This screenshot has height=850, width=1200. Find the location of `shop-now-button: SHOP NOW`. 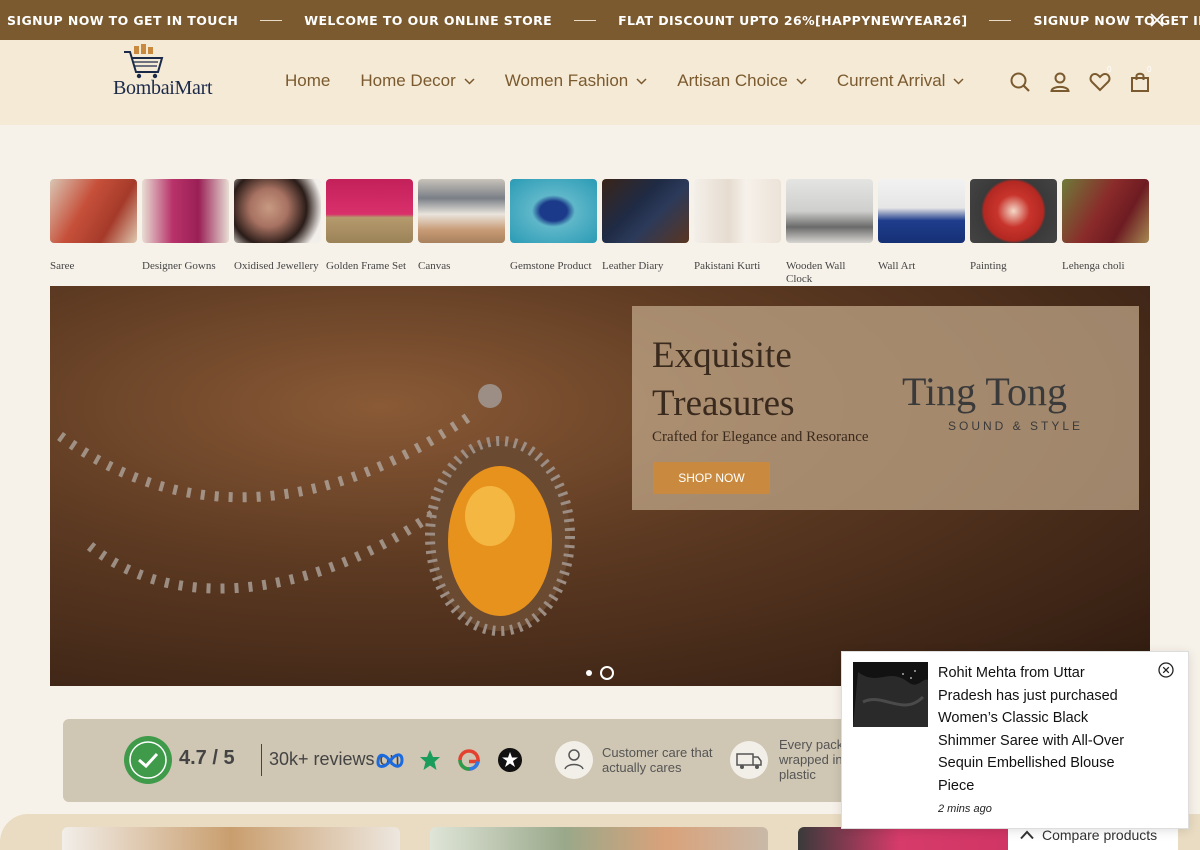

shop-now-button: SHOP NOW is located at coordinates (711, 478).